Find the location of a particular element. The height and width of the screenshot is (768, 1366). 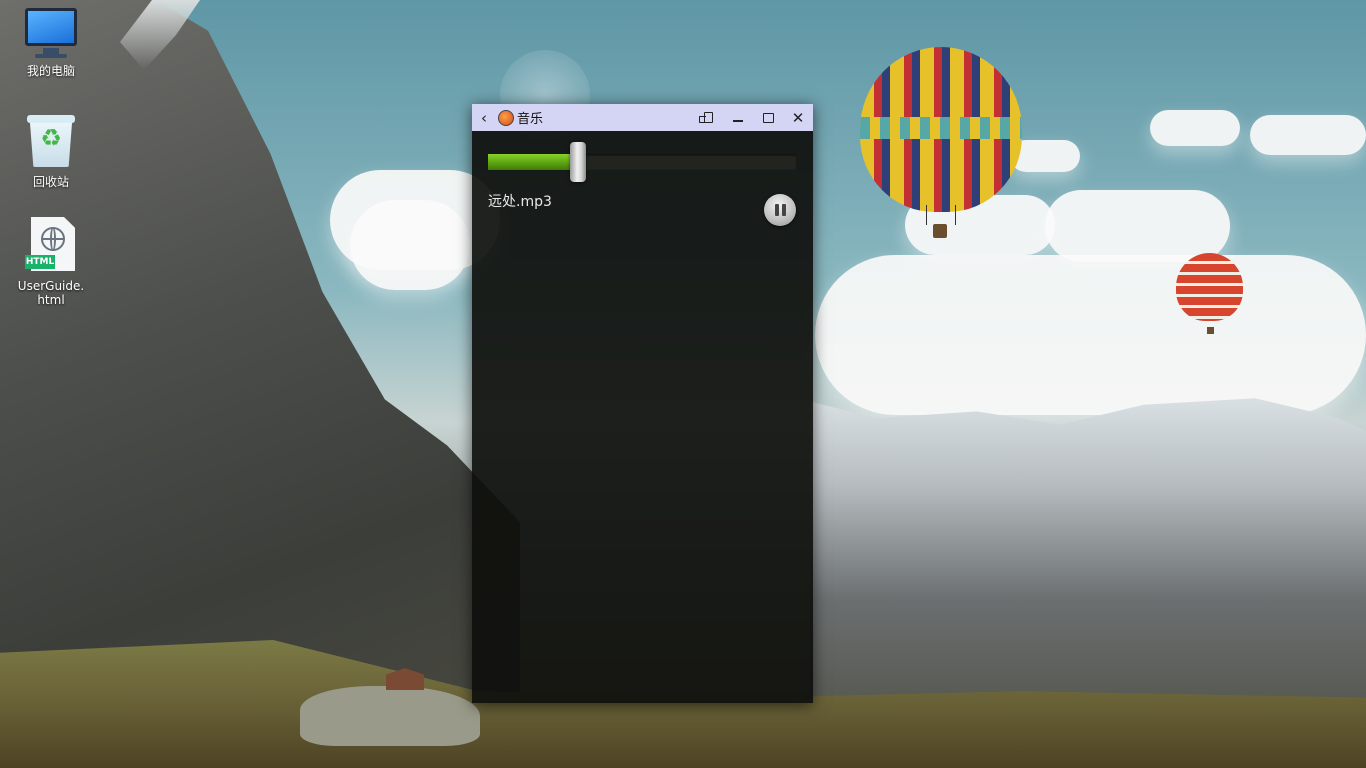

minimize-icon is located at coordinates (738, 120).